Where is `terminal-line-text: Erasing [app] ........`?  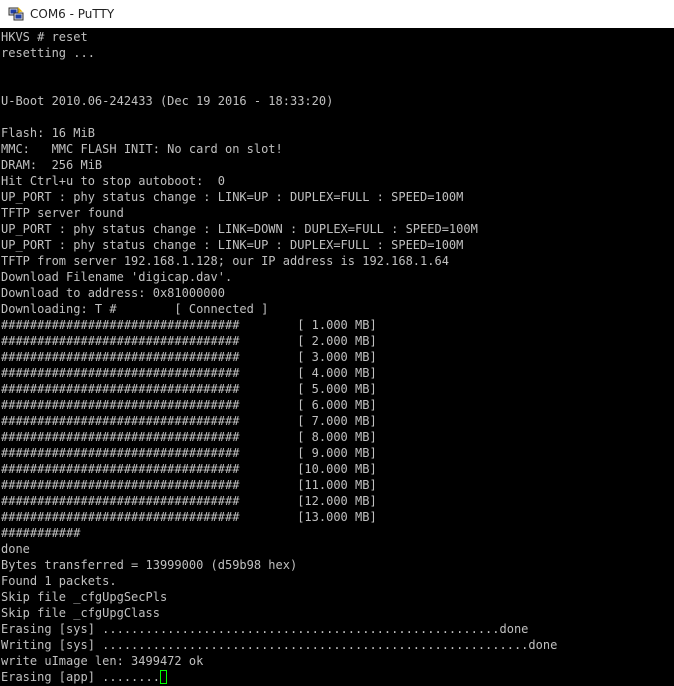
terminal-line-text: Erasing [app] ........ is located at coordinates (80, 677).